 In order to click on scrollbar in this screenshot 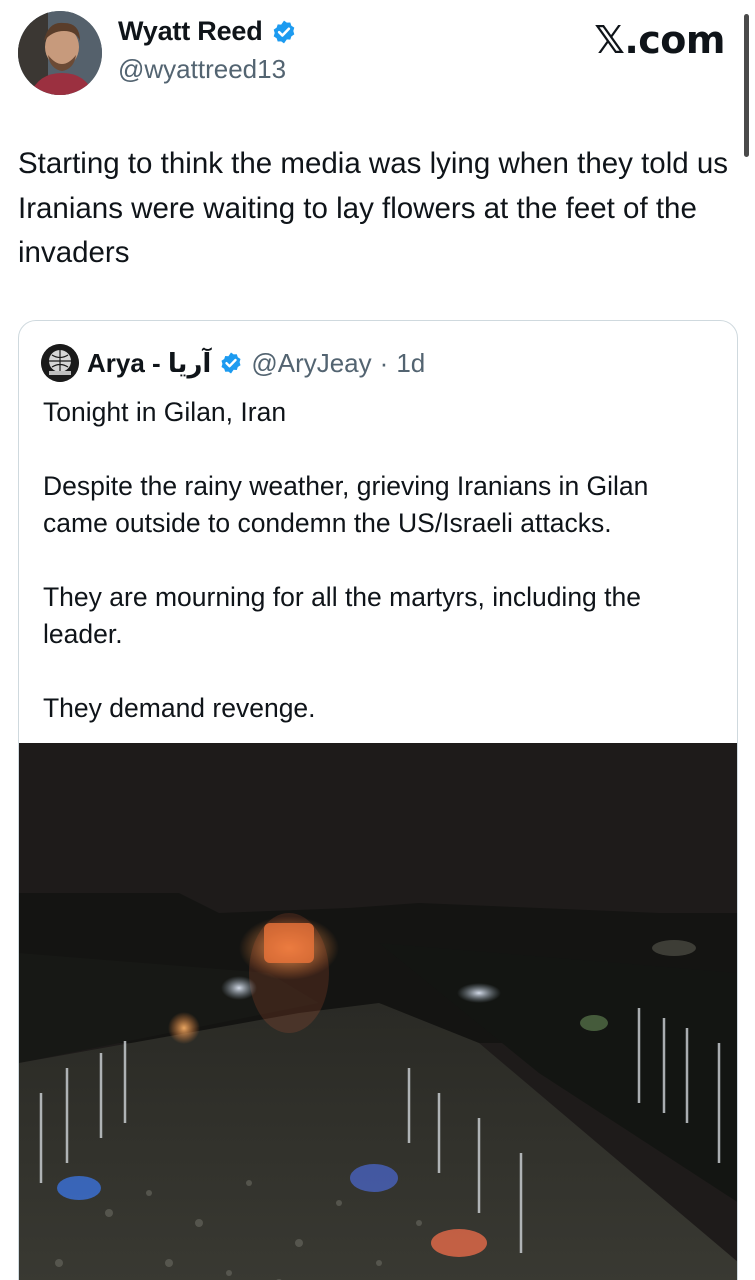, I will do `click(746, 85)`.